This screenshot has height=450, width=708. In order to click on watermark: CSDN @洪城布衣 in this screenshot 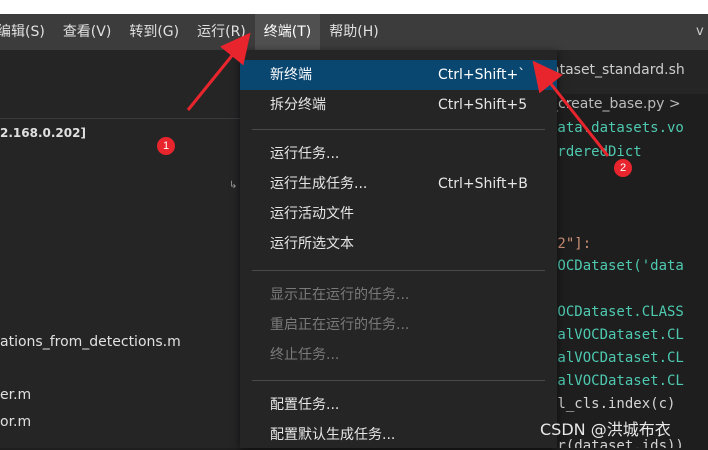, I will do `click(605, 428)`.